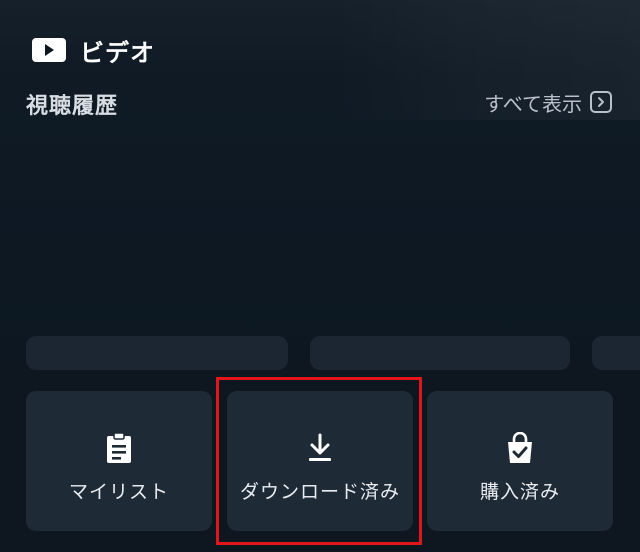 The image size is (640, 552). Describe the element at coordinates (519, 492) in the screenshot. I see `purchased-label: 購入済み` at that location.